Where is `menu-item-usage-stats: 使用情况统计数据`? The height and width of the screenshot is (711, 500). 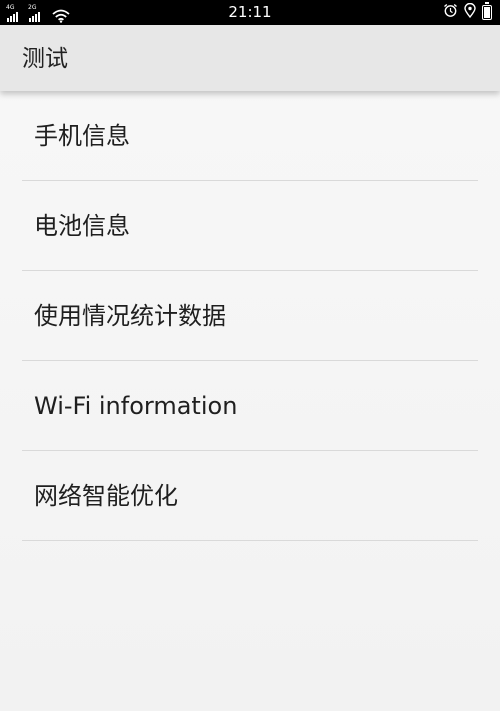
menu-item-usage-stats: 使用情况统计数据 is located at coordinates (250, 316).